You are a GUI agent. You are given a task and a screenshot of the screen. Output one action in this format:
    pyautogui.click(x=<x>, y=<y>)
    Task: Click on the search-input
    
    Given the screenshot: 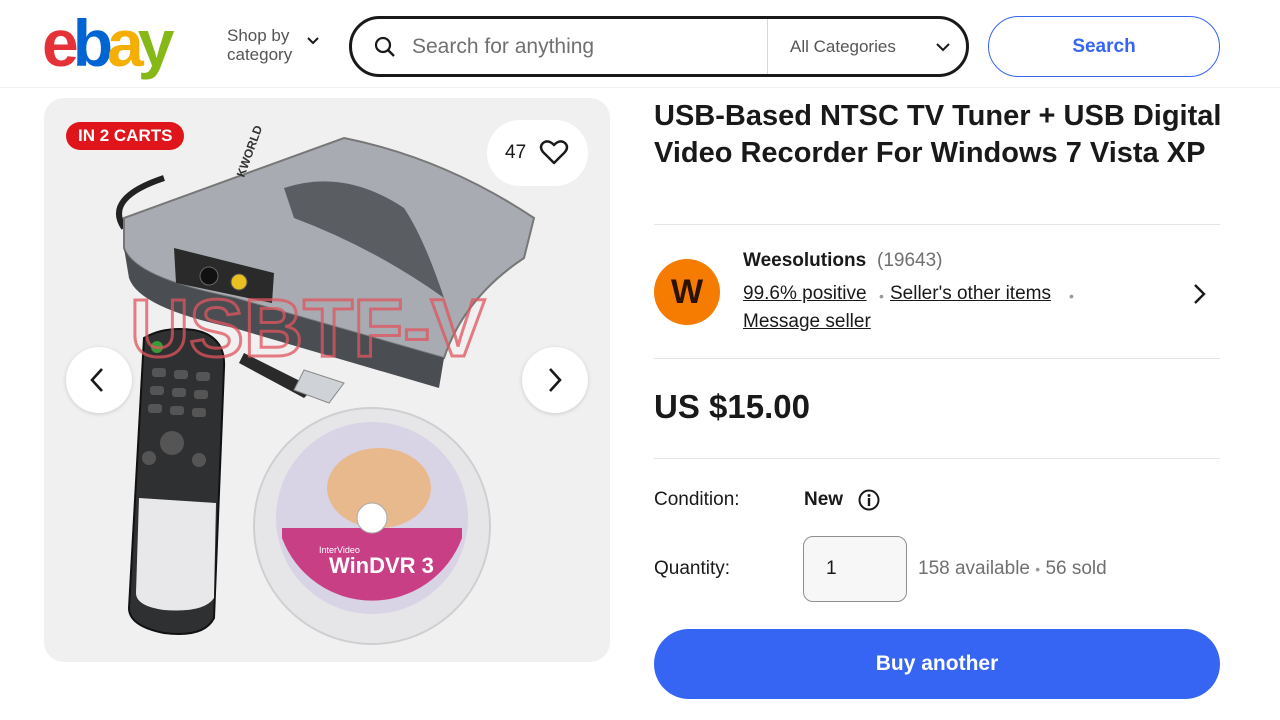 What is the action you would take?
    pyautogui.click(x=587, y=47)
    